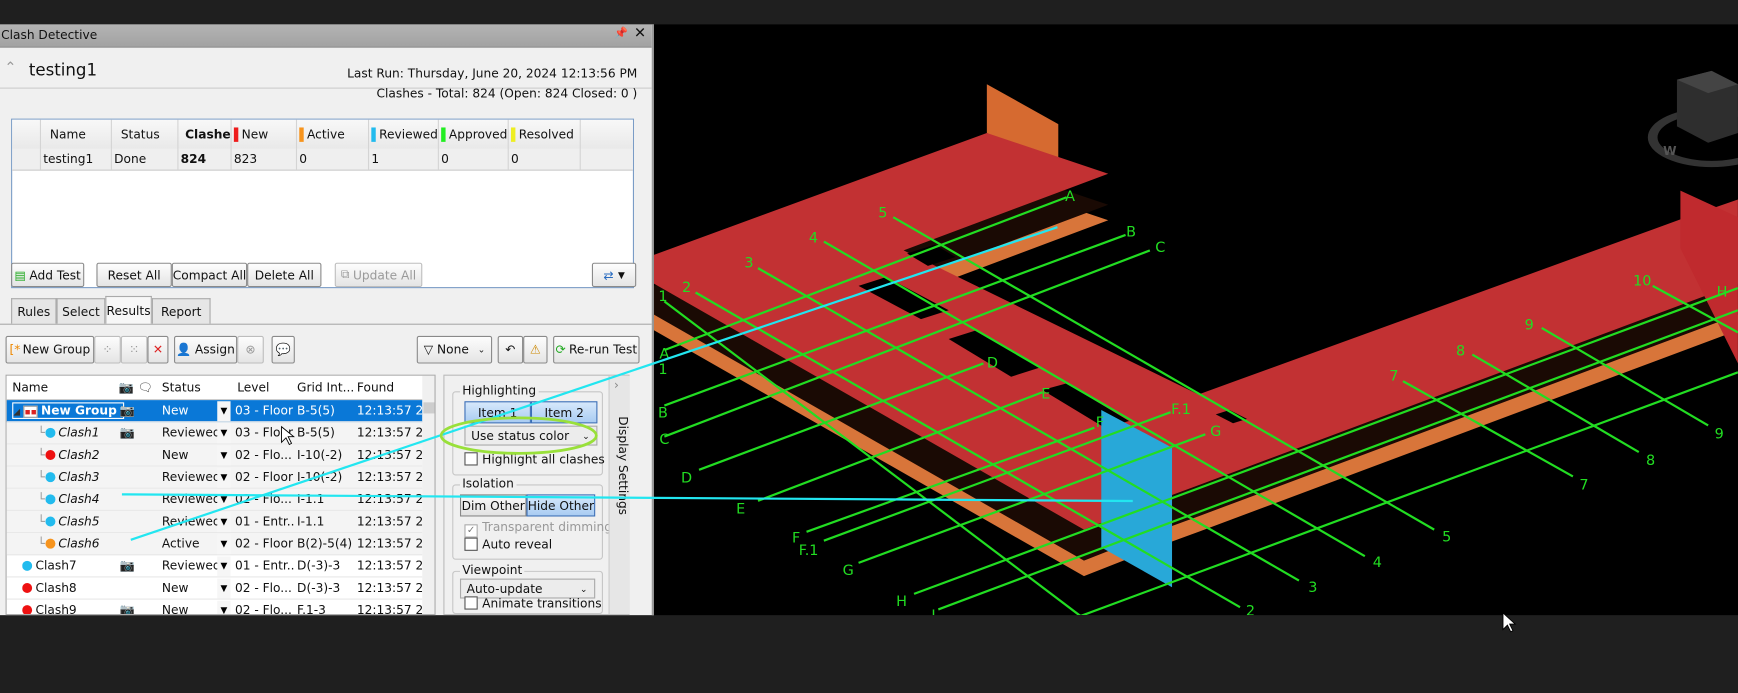  What do you see at coordinates (518, 435) in the screenshot?
I see `redline-green-ellipse` at bounding box center [518, 435].